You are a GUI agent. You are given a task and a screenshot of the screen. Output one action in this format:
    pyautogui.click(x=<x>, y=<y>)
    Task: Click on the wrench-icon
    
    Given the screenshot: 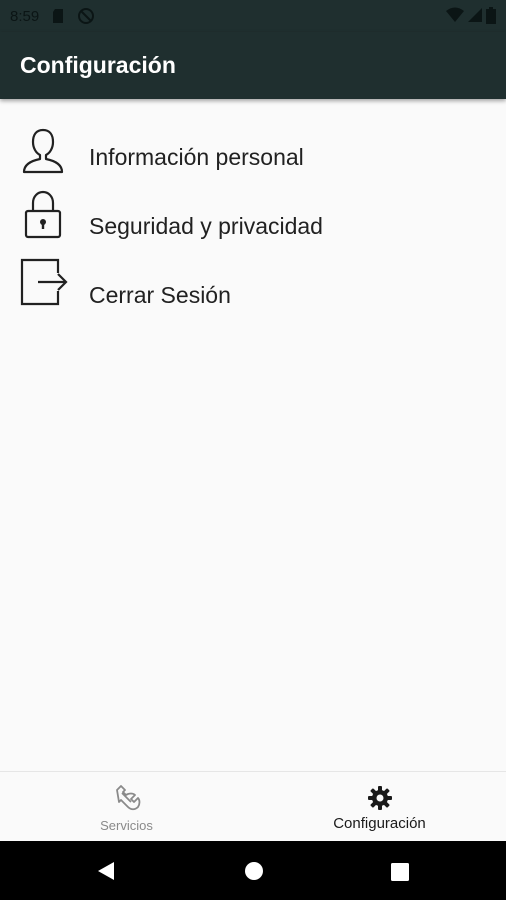 What is the action you would take?
    pyautogui.click(x=127, y=798)
    